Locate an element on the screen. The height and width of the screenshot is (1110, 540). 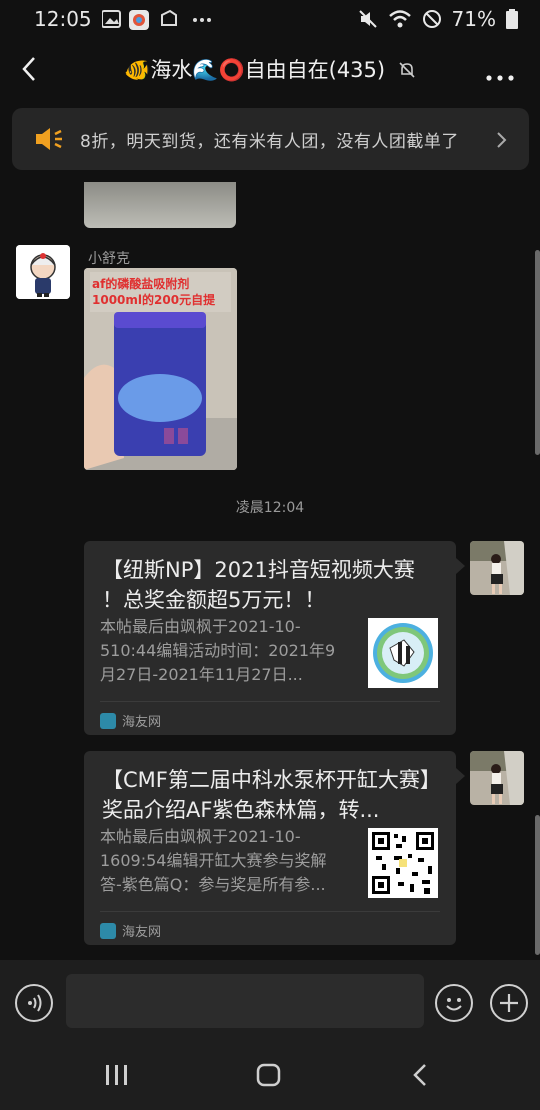
system-status: 71% is located at coordinates (438, 19).